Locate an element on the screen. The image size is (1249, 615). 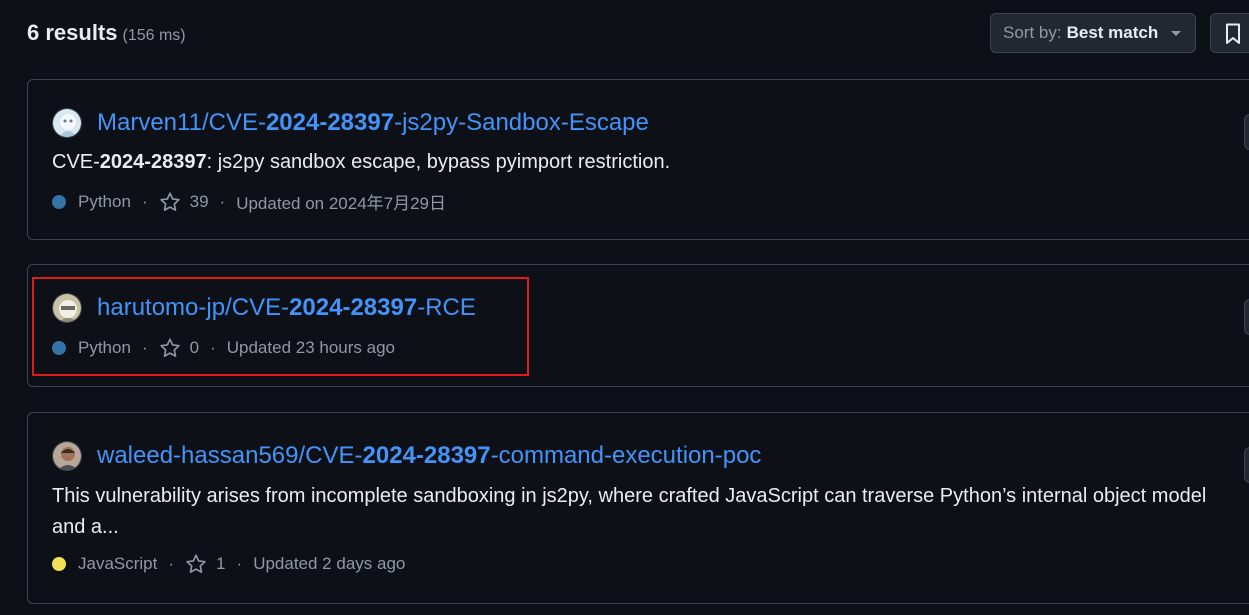
repo-link: harutomo-jp/CVE-2024-28397-RCE is located at coordinates (286, 308).